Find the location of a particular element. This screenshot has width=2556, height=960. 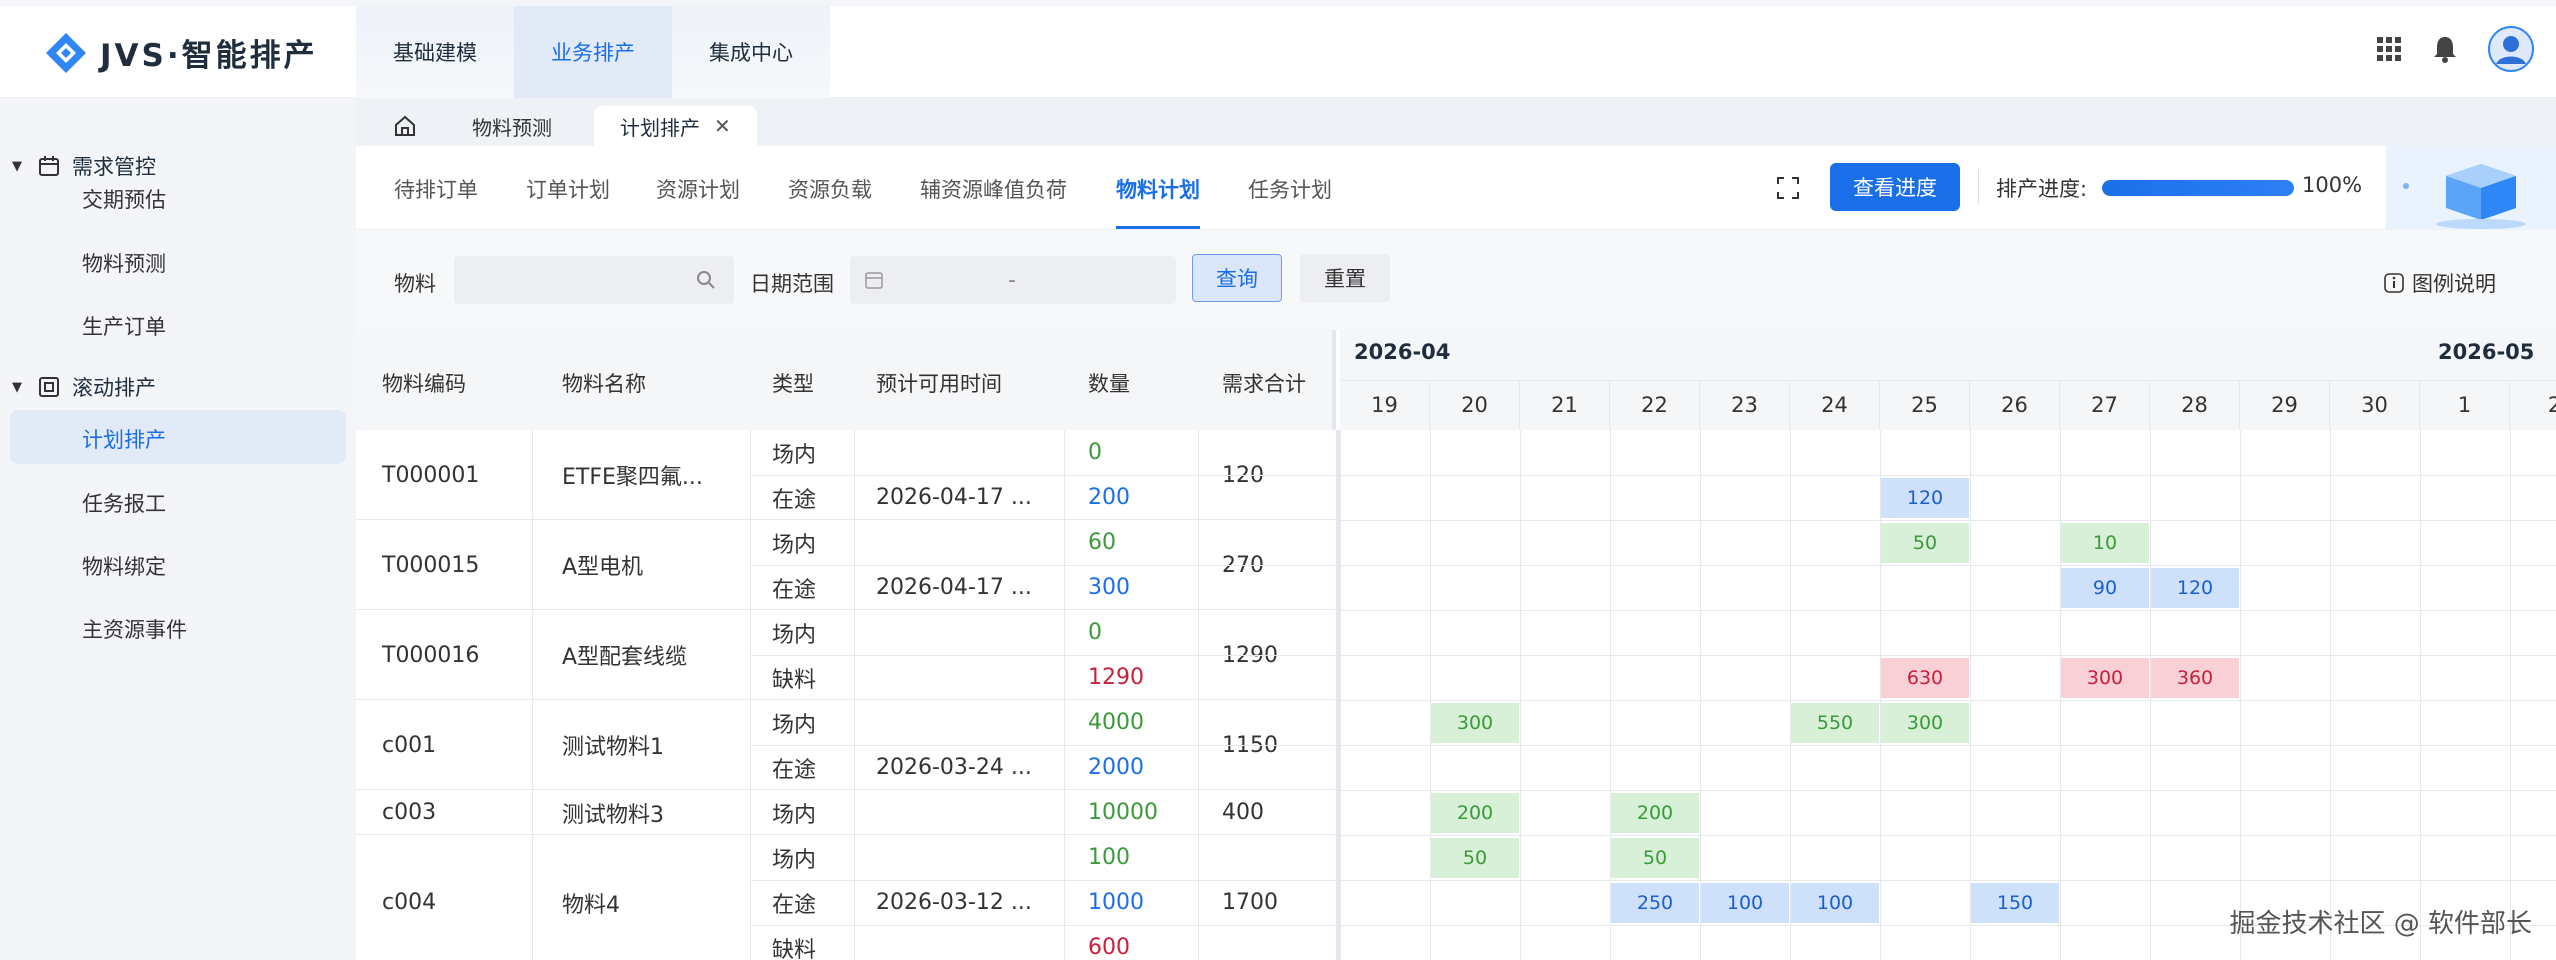

date-range-picker: - is located at coordinates (1013, 280).